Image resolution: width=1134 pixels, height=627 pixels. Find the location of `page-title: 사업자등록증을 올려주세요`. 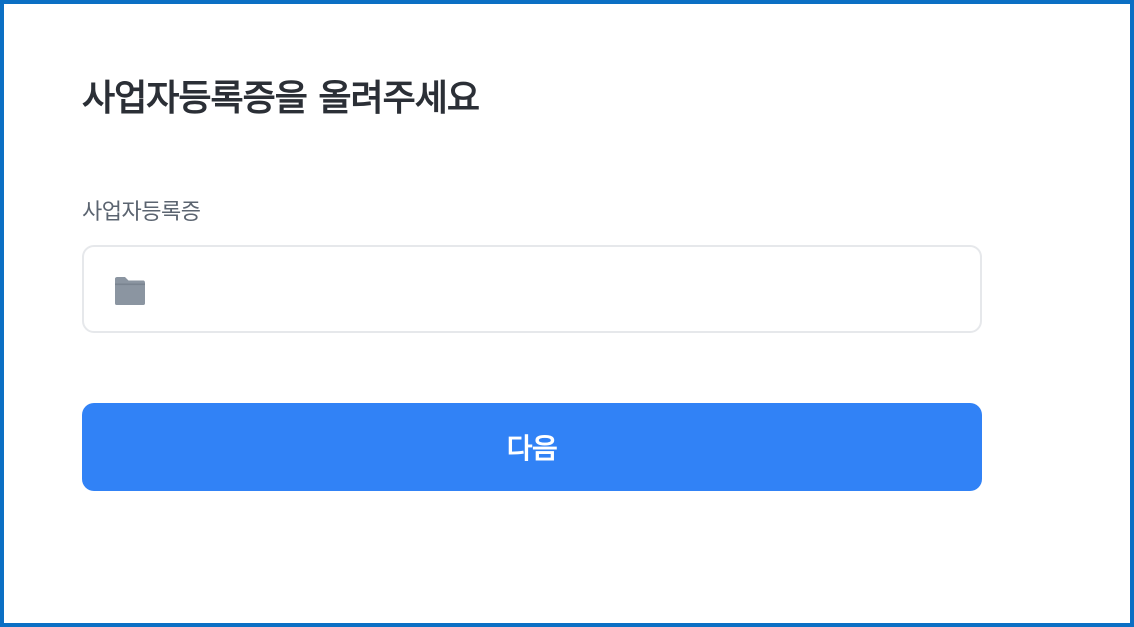

page-title: 사업자등록증을 올려주세요 is located at coordinates (281, 98).